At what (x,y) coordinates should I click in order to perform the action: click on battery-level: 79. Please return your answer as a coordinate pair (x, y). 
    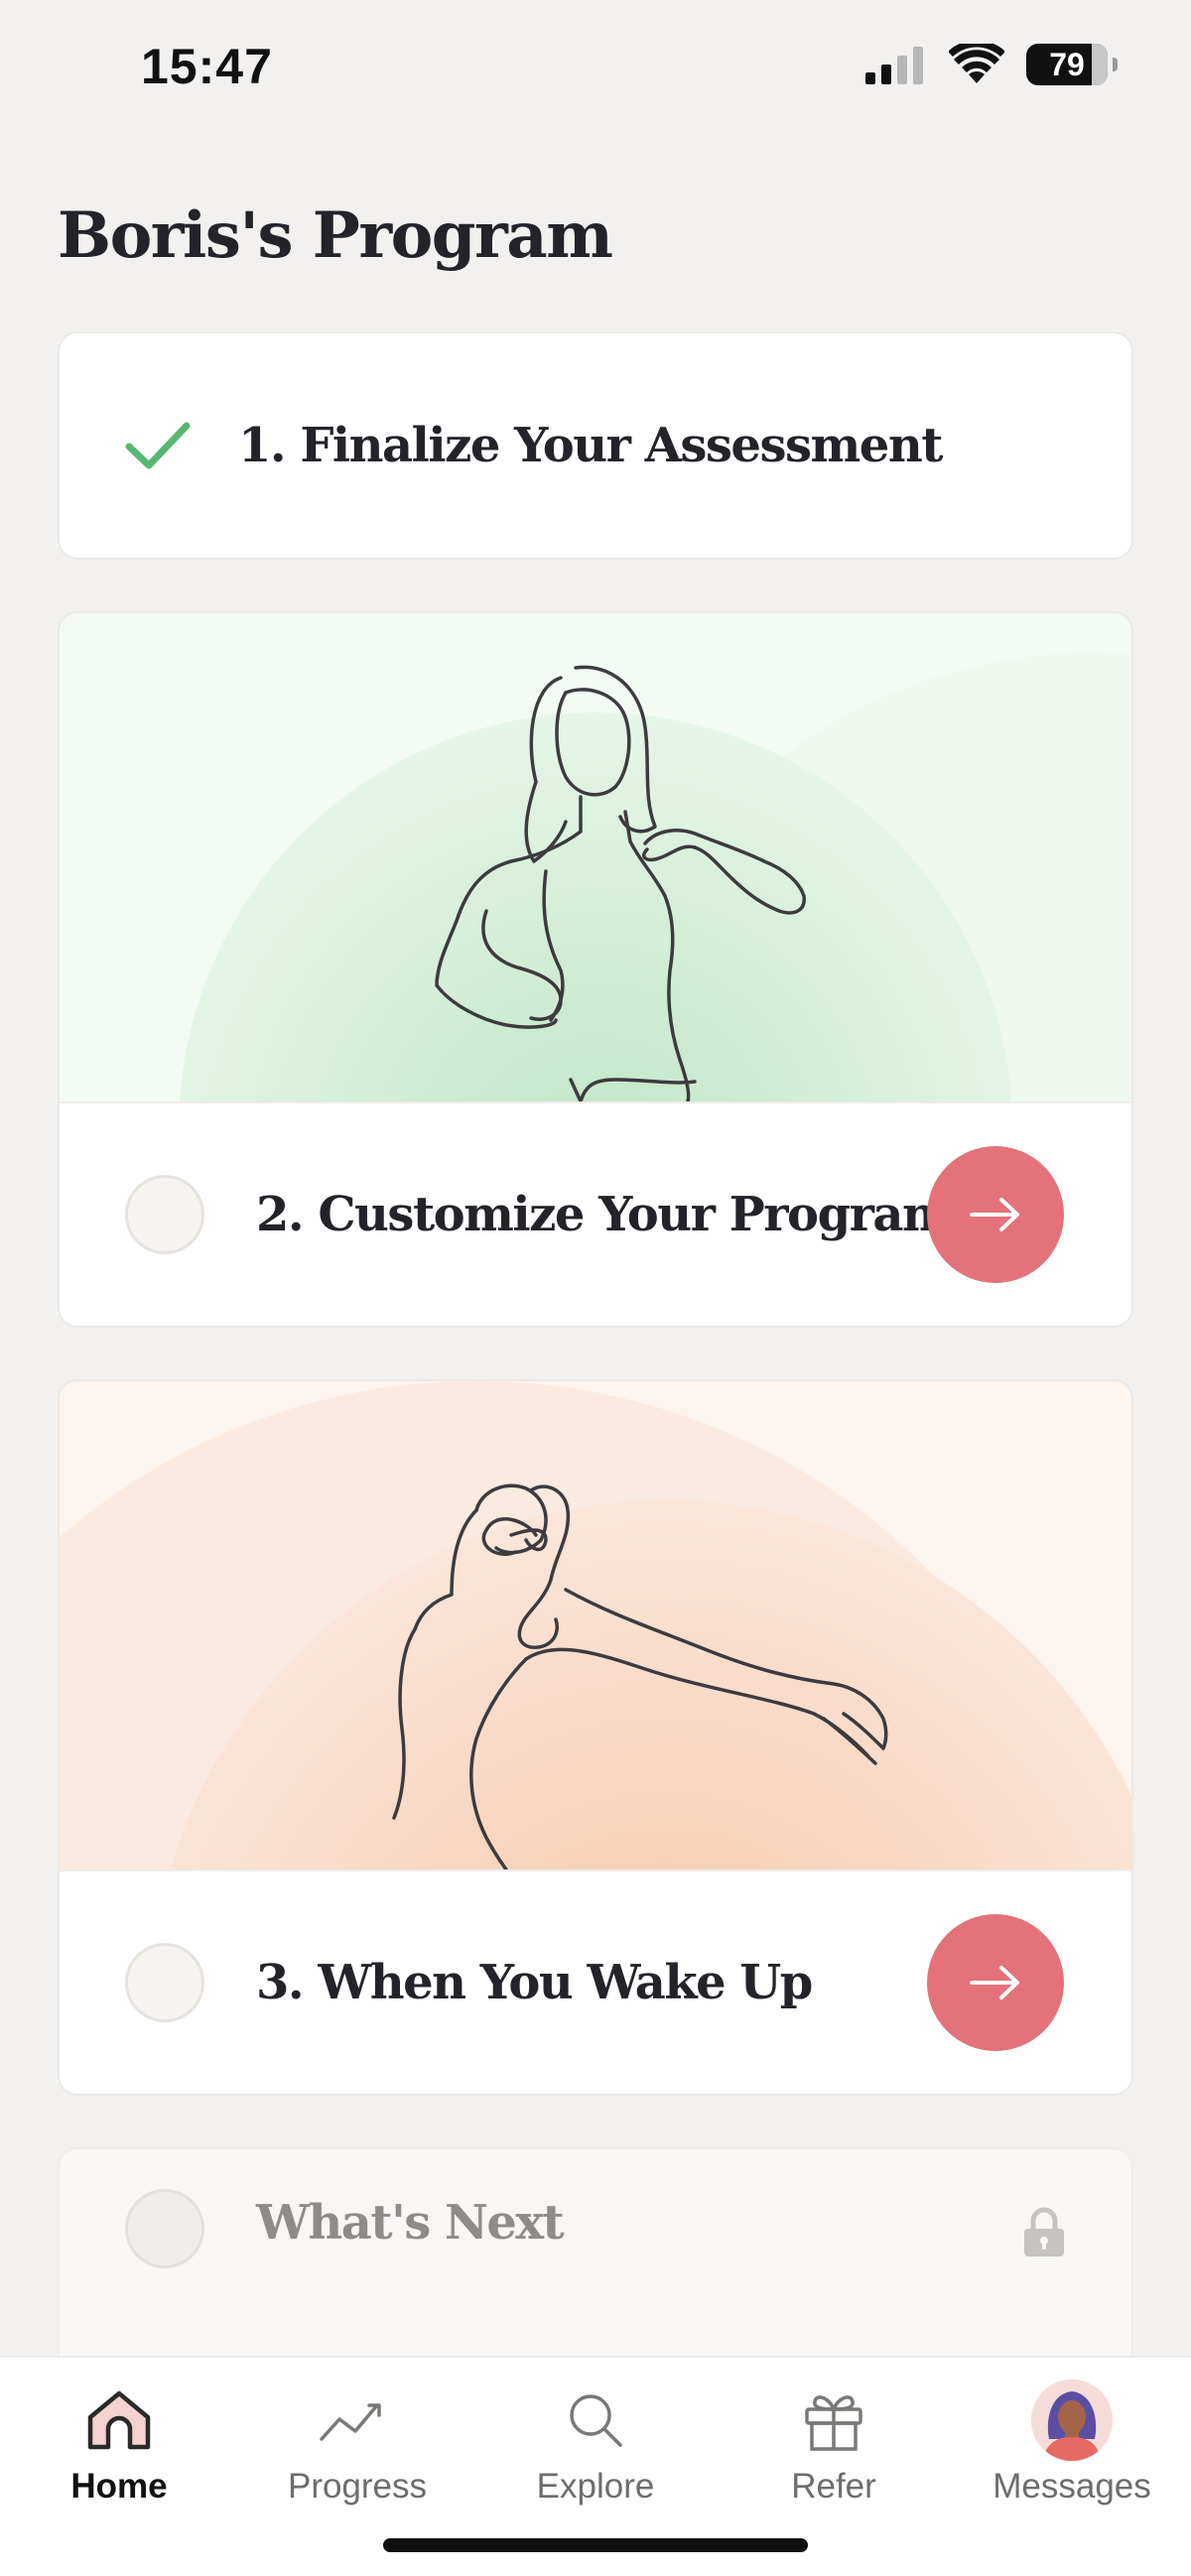
    Looking at the image, I should click on (1067, 64).